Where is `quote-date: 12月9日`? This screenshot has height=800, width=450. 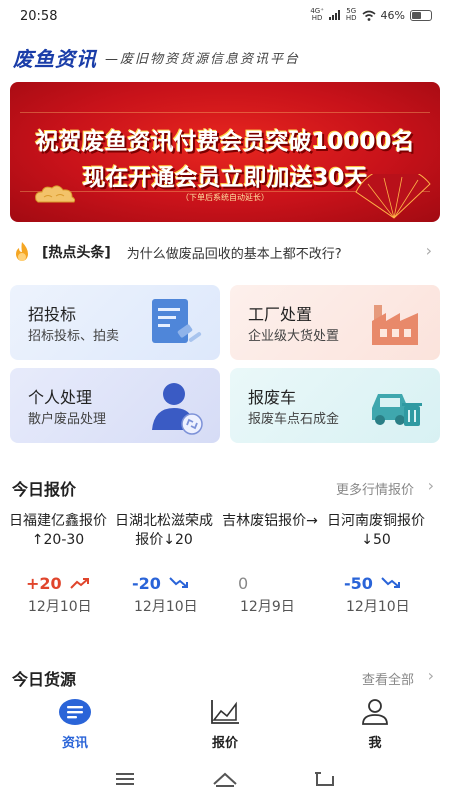
quote-date: 12月9日 is located at coordinates (267, 607).